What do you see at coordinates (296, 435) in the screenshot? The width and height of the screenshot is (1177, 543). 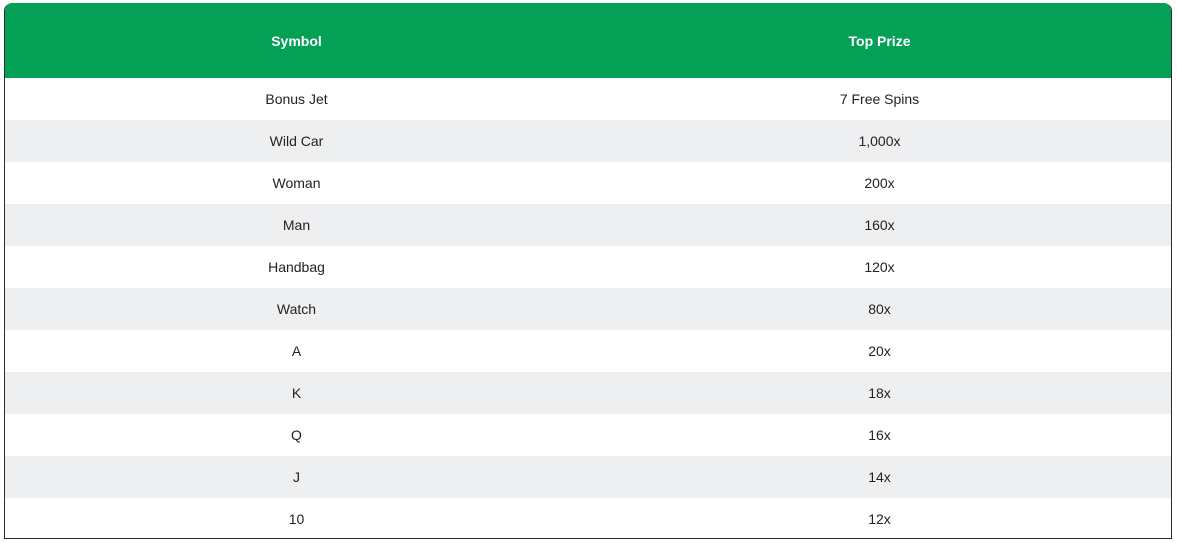 I see `symbol-cell: Q` at bounding box center [296, 435].